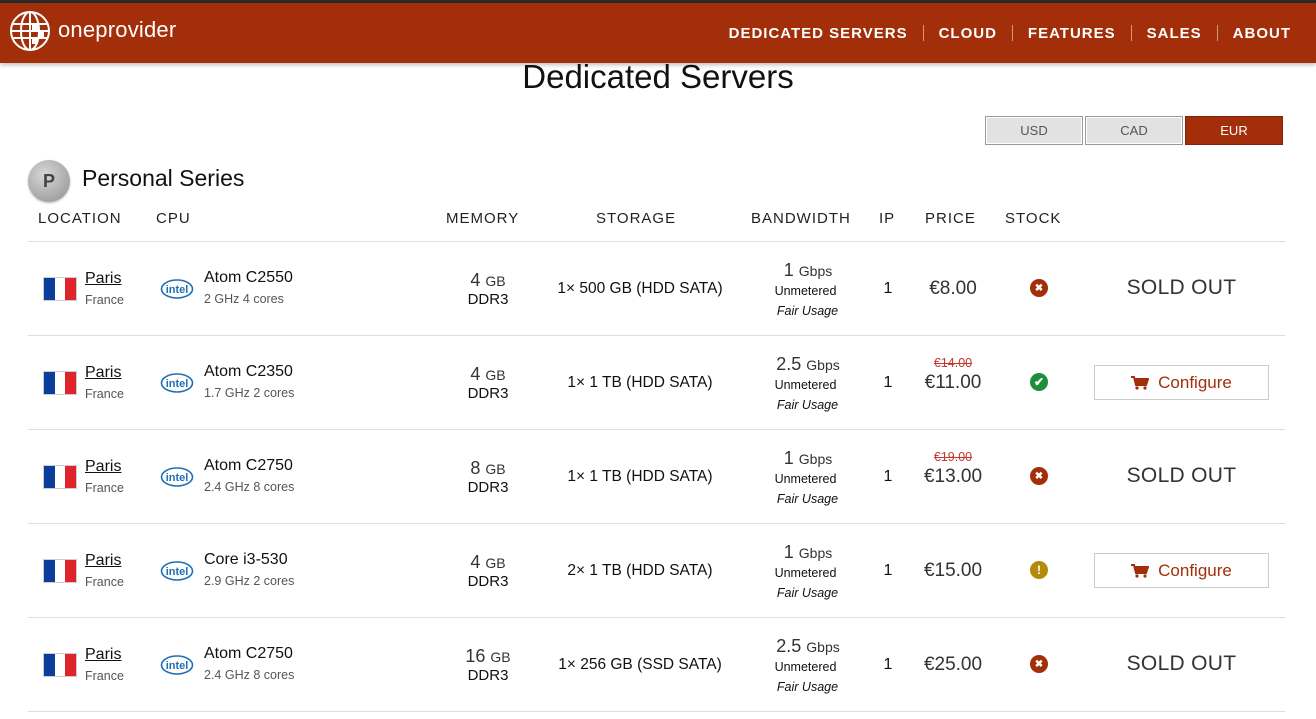 The width and height of the screenshot is (1316, 719). I want to click on nav-features: FEATURES, so click(1072, 33).